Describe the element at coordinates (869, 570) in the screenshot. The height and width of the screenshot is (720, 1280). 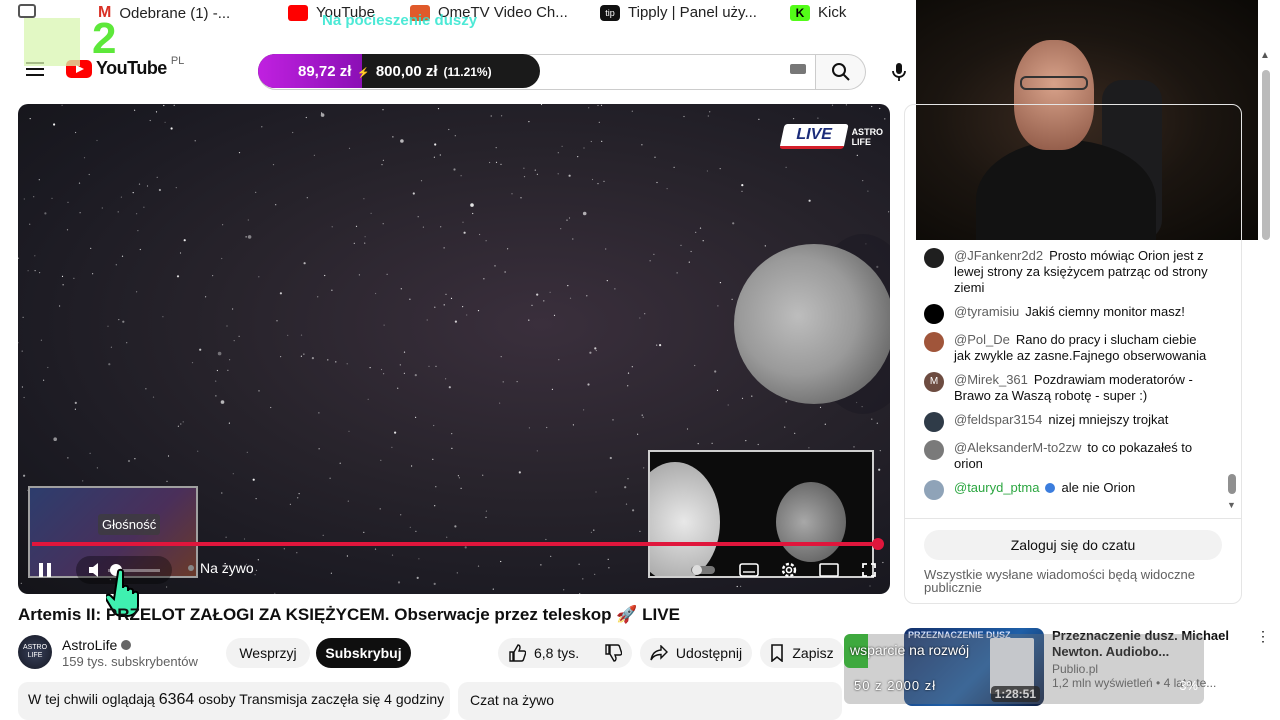
I see `fullscreen-button` at that location.